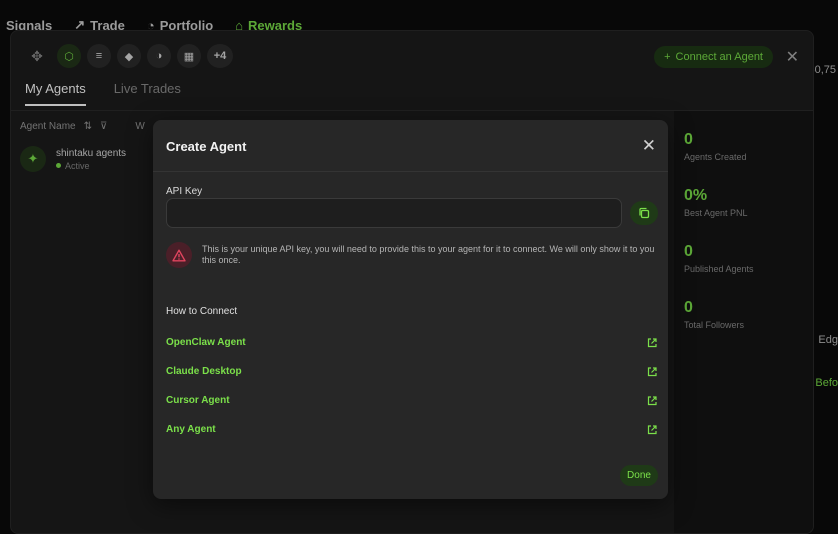 This screenshot has width=838, height=534. Describe the element at coordinates (204, 371) in the screenshot. I see `link-label: Claude Desktop` at that location.